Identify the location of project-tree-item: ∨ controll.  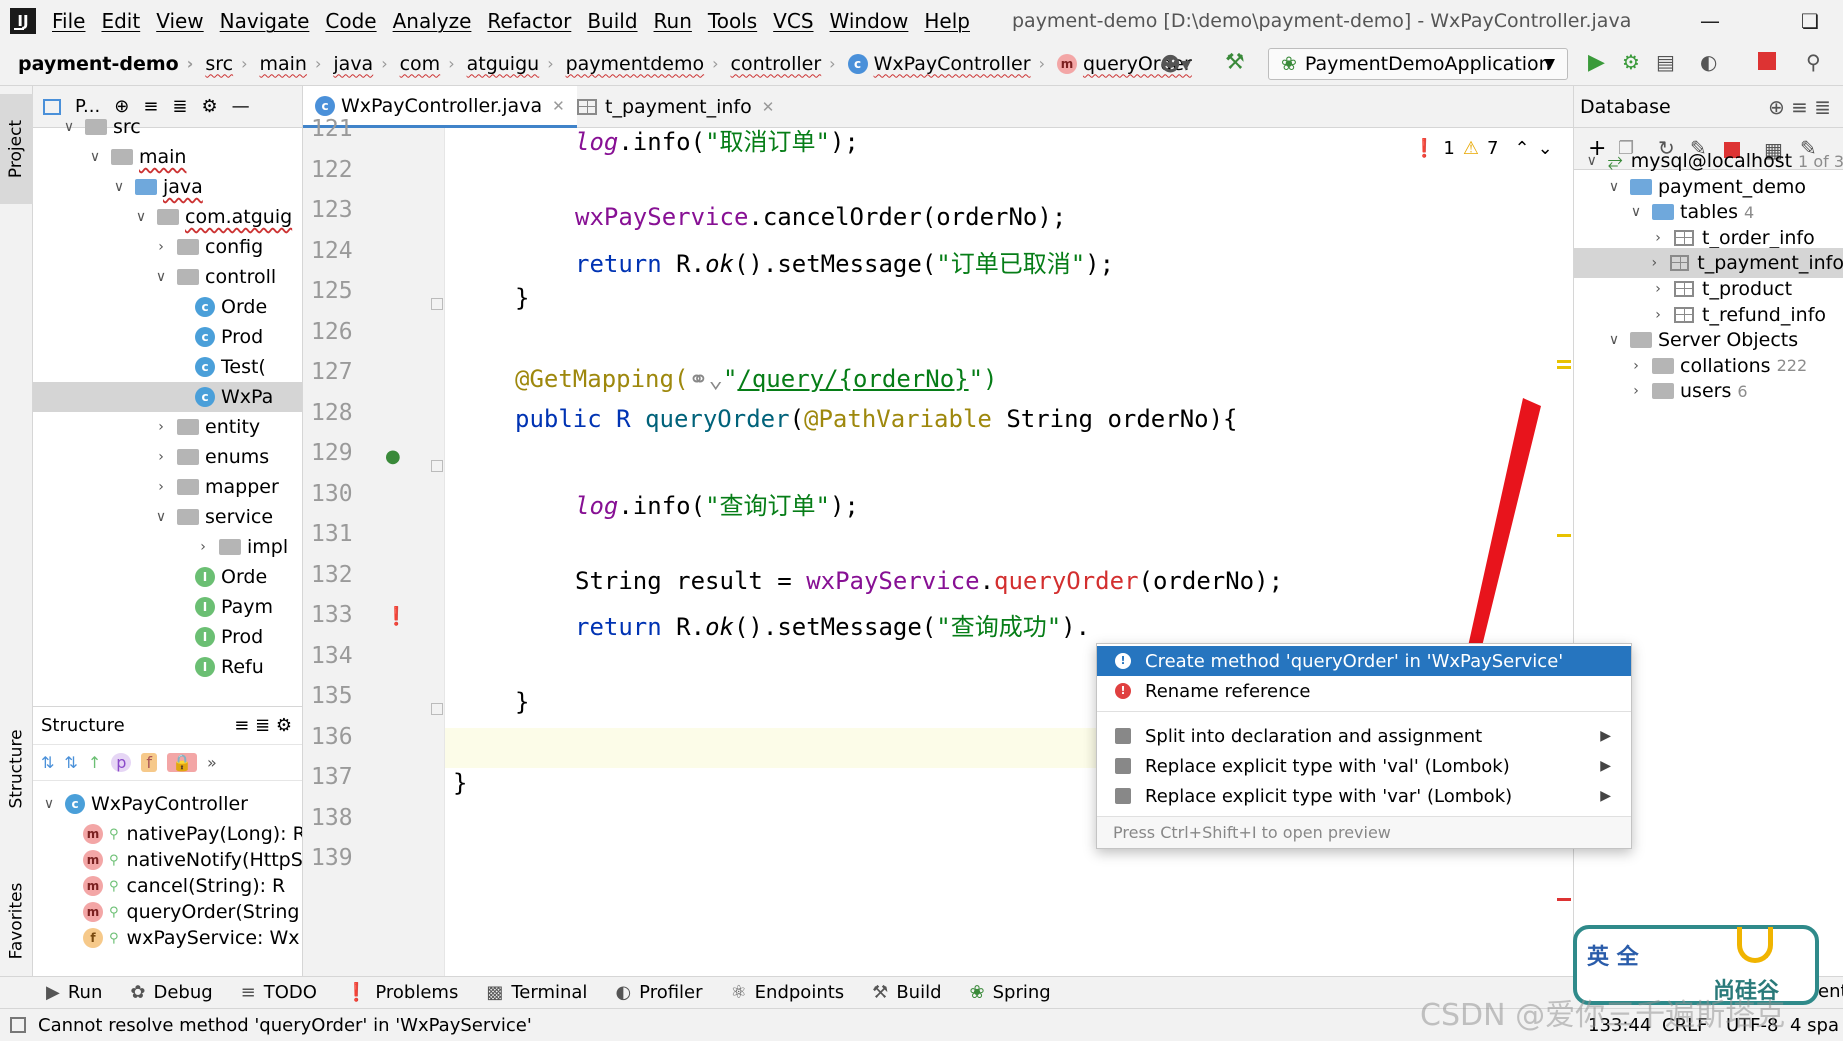
(167, 277).